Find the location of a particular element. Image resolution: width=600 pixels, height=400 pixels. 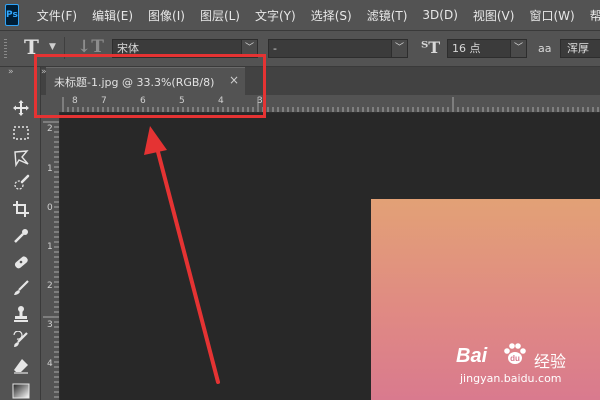

menu-help: 帮助 is located at coordinates (595, 15).